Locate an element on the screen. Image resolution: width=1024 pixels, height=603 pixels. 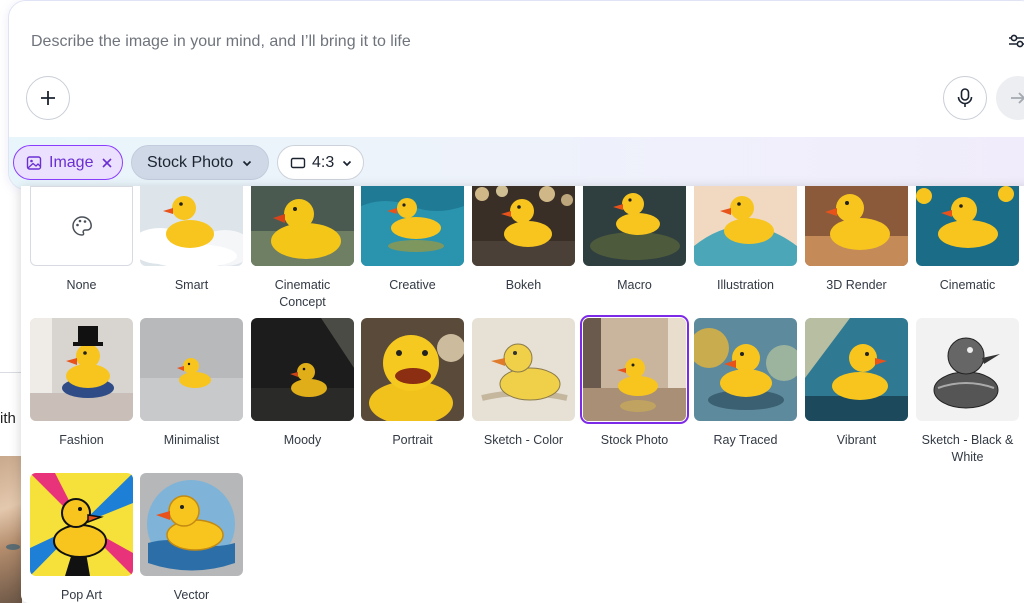
style-label: Vibrant is located at coordinates (856, 440).